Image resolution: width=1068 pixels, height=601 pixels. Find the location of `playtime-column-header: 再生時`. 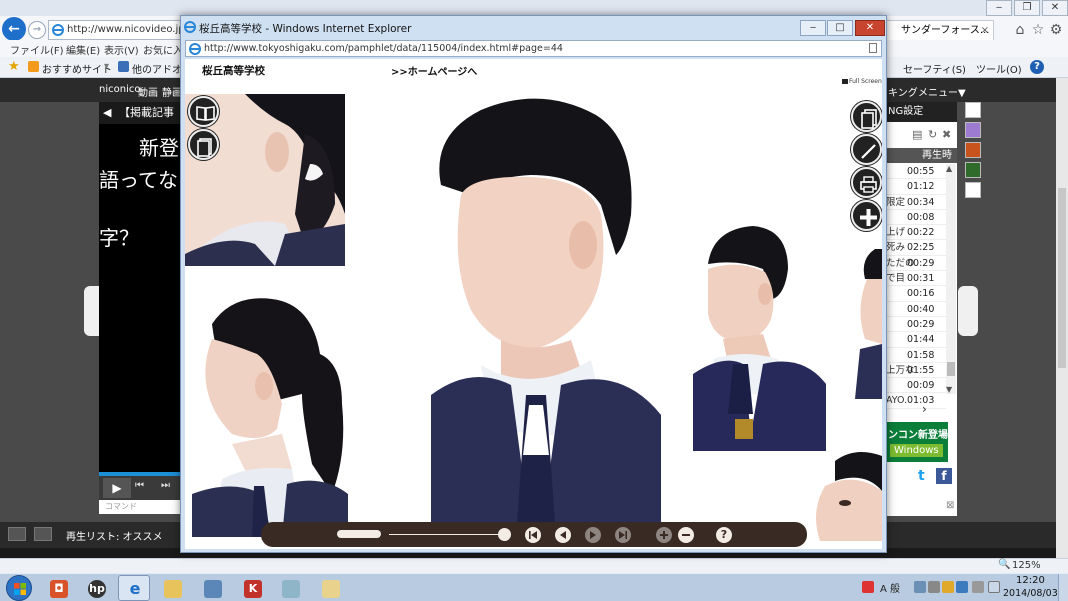

playtime-column-header: 再生時 is located at coordinates (921, 155).